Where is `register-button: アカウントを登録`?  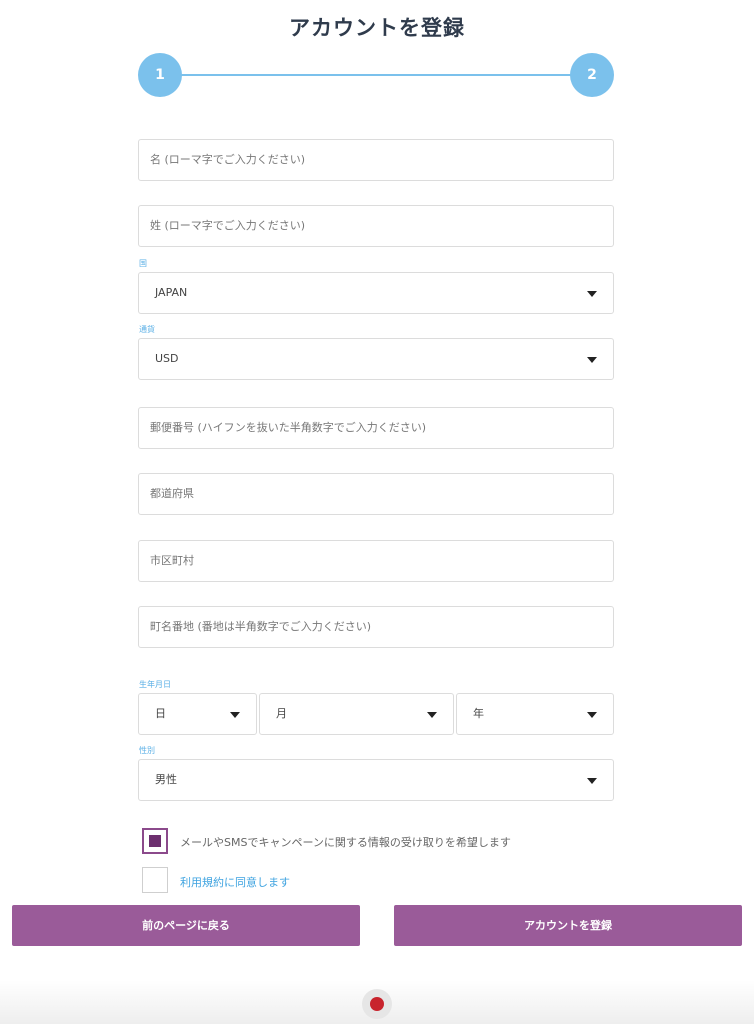
register-button: アカウントを登録 is located at coordinates (568, 925).